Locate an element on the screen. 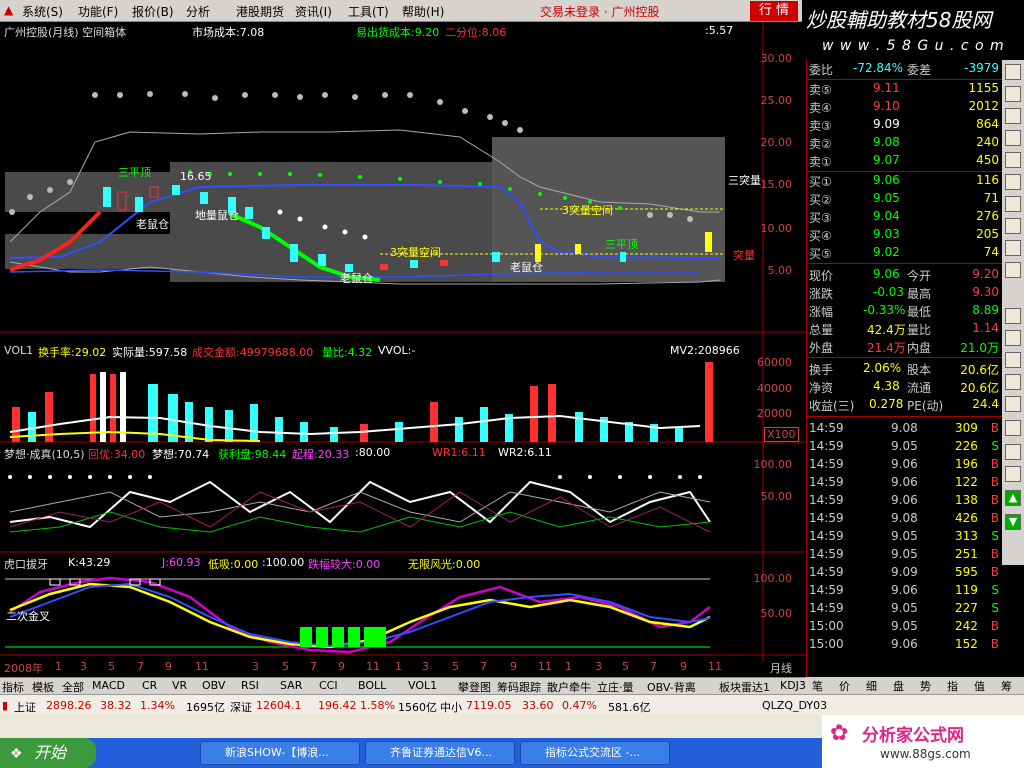 This screenshot has height=768, width=1024. side-tab: 盘 is located at coordinates (898, 686).